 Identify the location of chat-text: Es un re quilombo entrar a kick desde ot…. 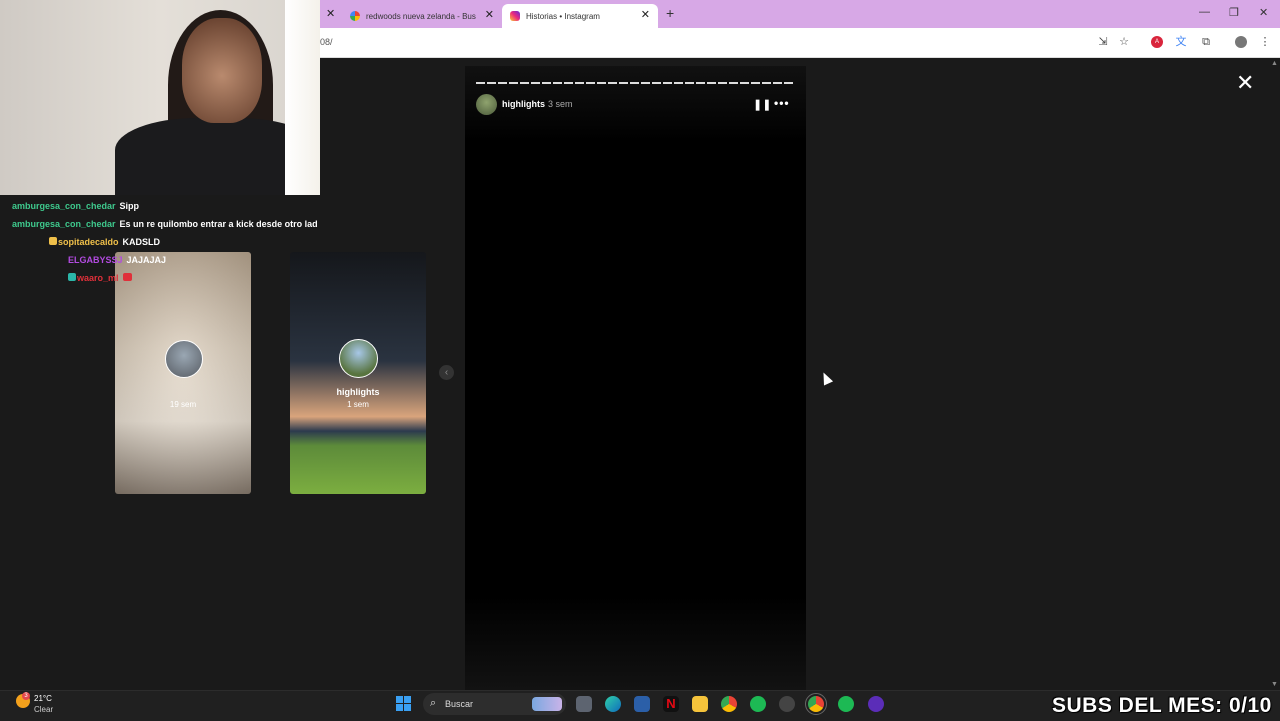
(218, 224).